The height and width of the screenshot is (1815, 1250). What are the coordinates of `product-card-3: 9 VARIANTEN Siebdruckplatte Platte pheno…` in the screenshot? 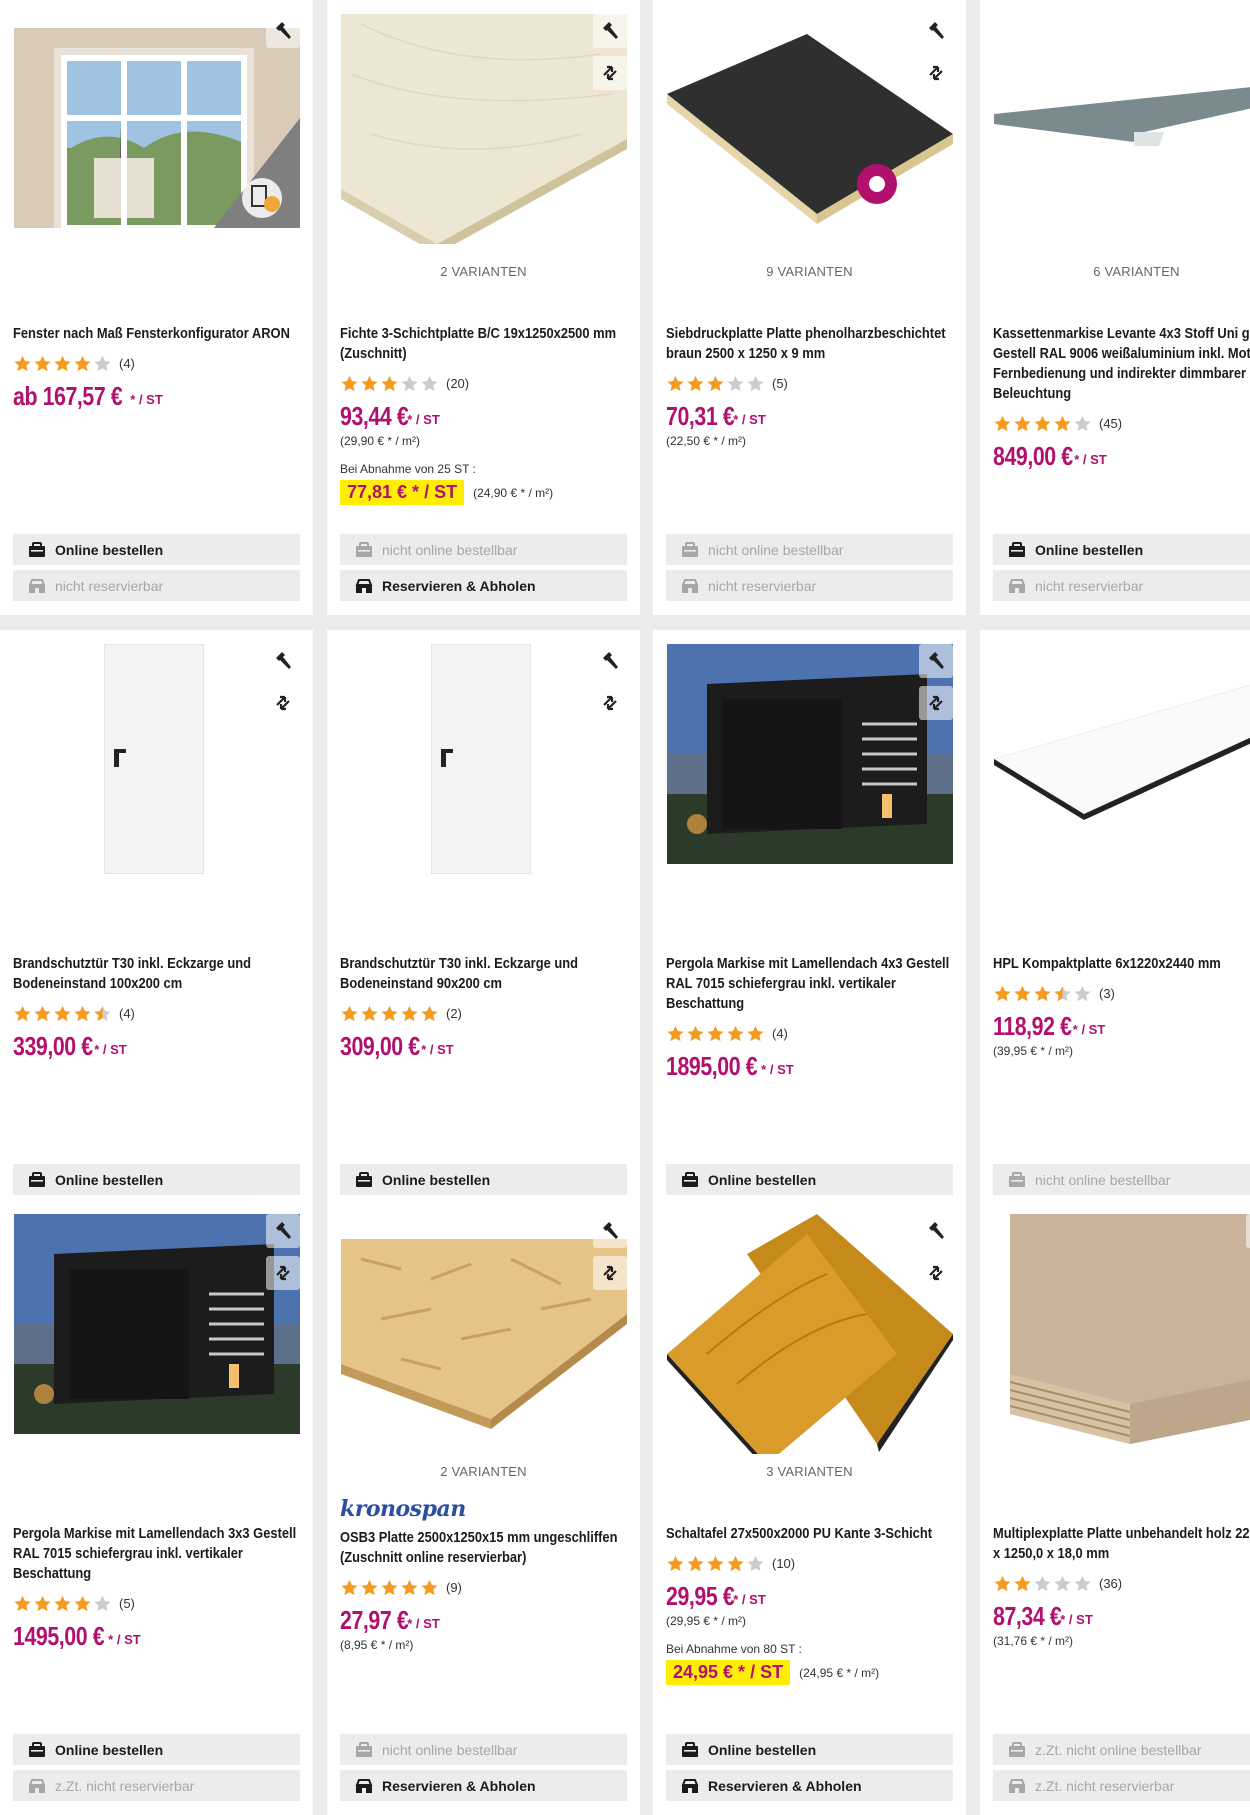 It's located at (809, 307).